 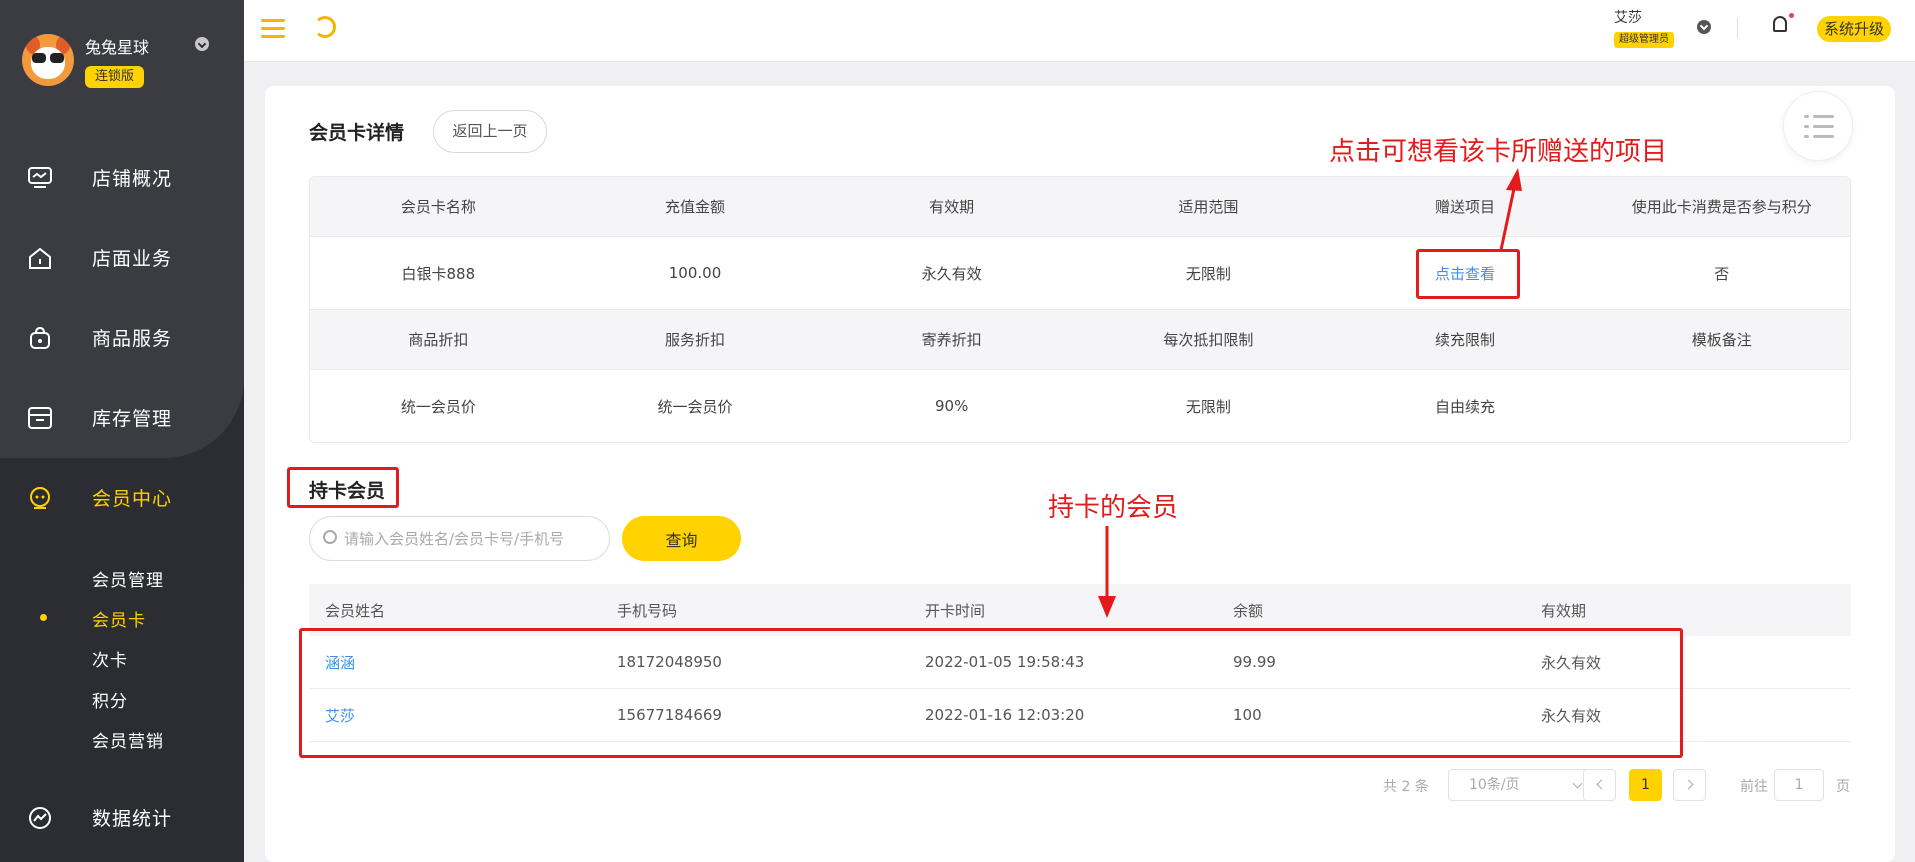 I want to click on detail-header-cell: 有效期, so click(x=952, y=207).